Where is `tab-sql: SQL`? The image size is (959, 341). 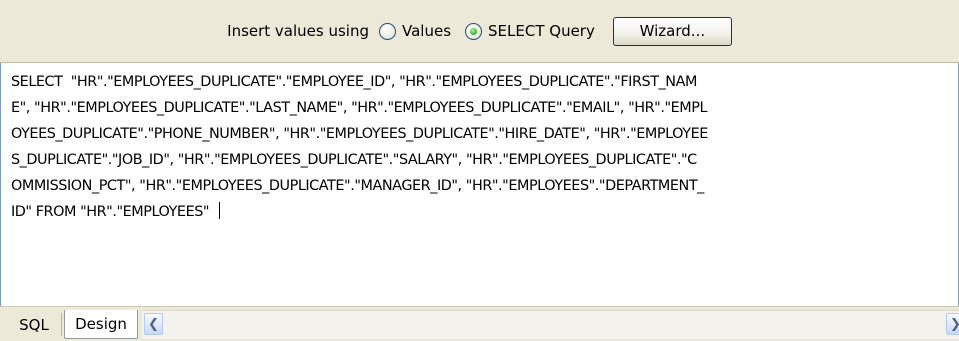 tab-sql: SQL is located at coordinates (34, 324).